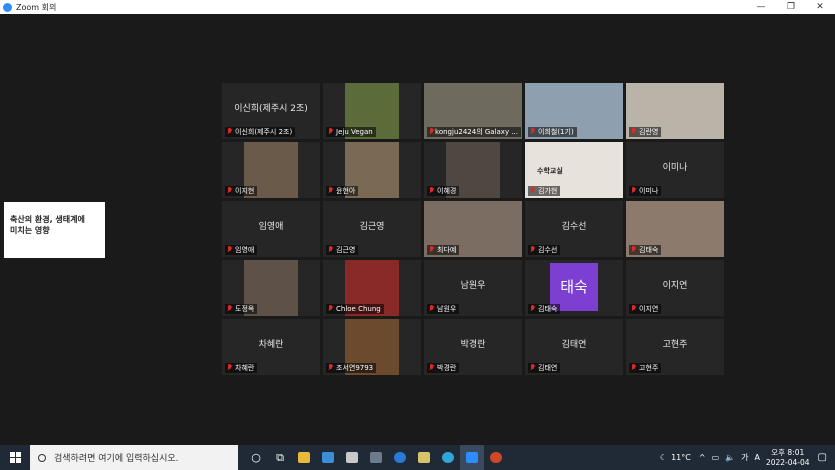 This screenshot has width=835, height=470. Describe the element at coordinates (822, 457) in the screenshot. I see `notification-icon: ▢` at that location.